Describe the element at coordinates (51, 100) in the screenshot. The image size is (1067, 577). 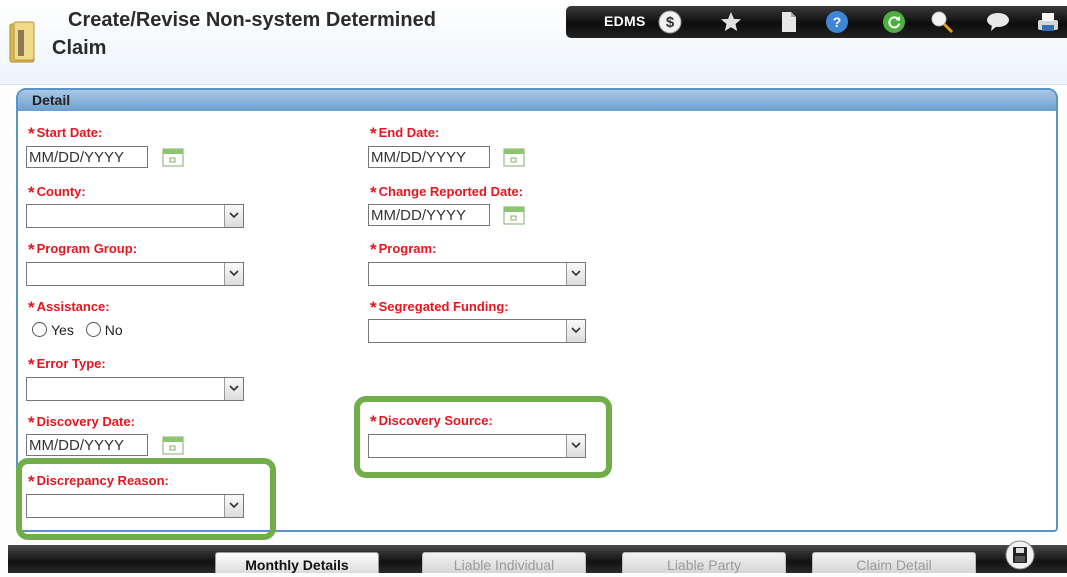
I see `detail-panel-title: Detail` at that location.